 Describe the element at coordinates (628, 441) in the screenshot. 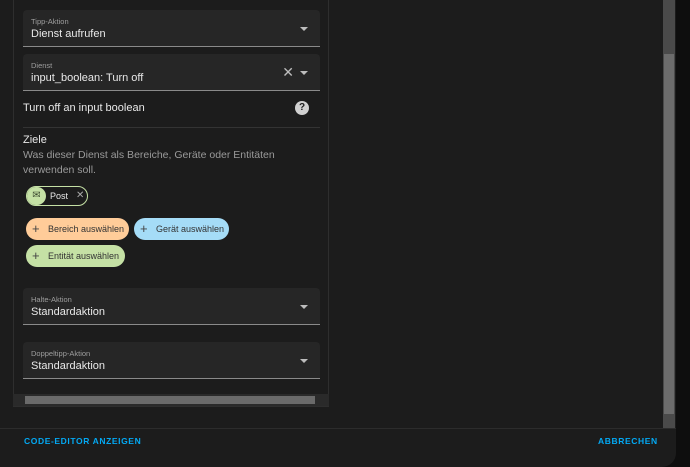

I see `cancel-button: ABBRECHEN` at that location.